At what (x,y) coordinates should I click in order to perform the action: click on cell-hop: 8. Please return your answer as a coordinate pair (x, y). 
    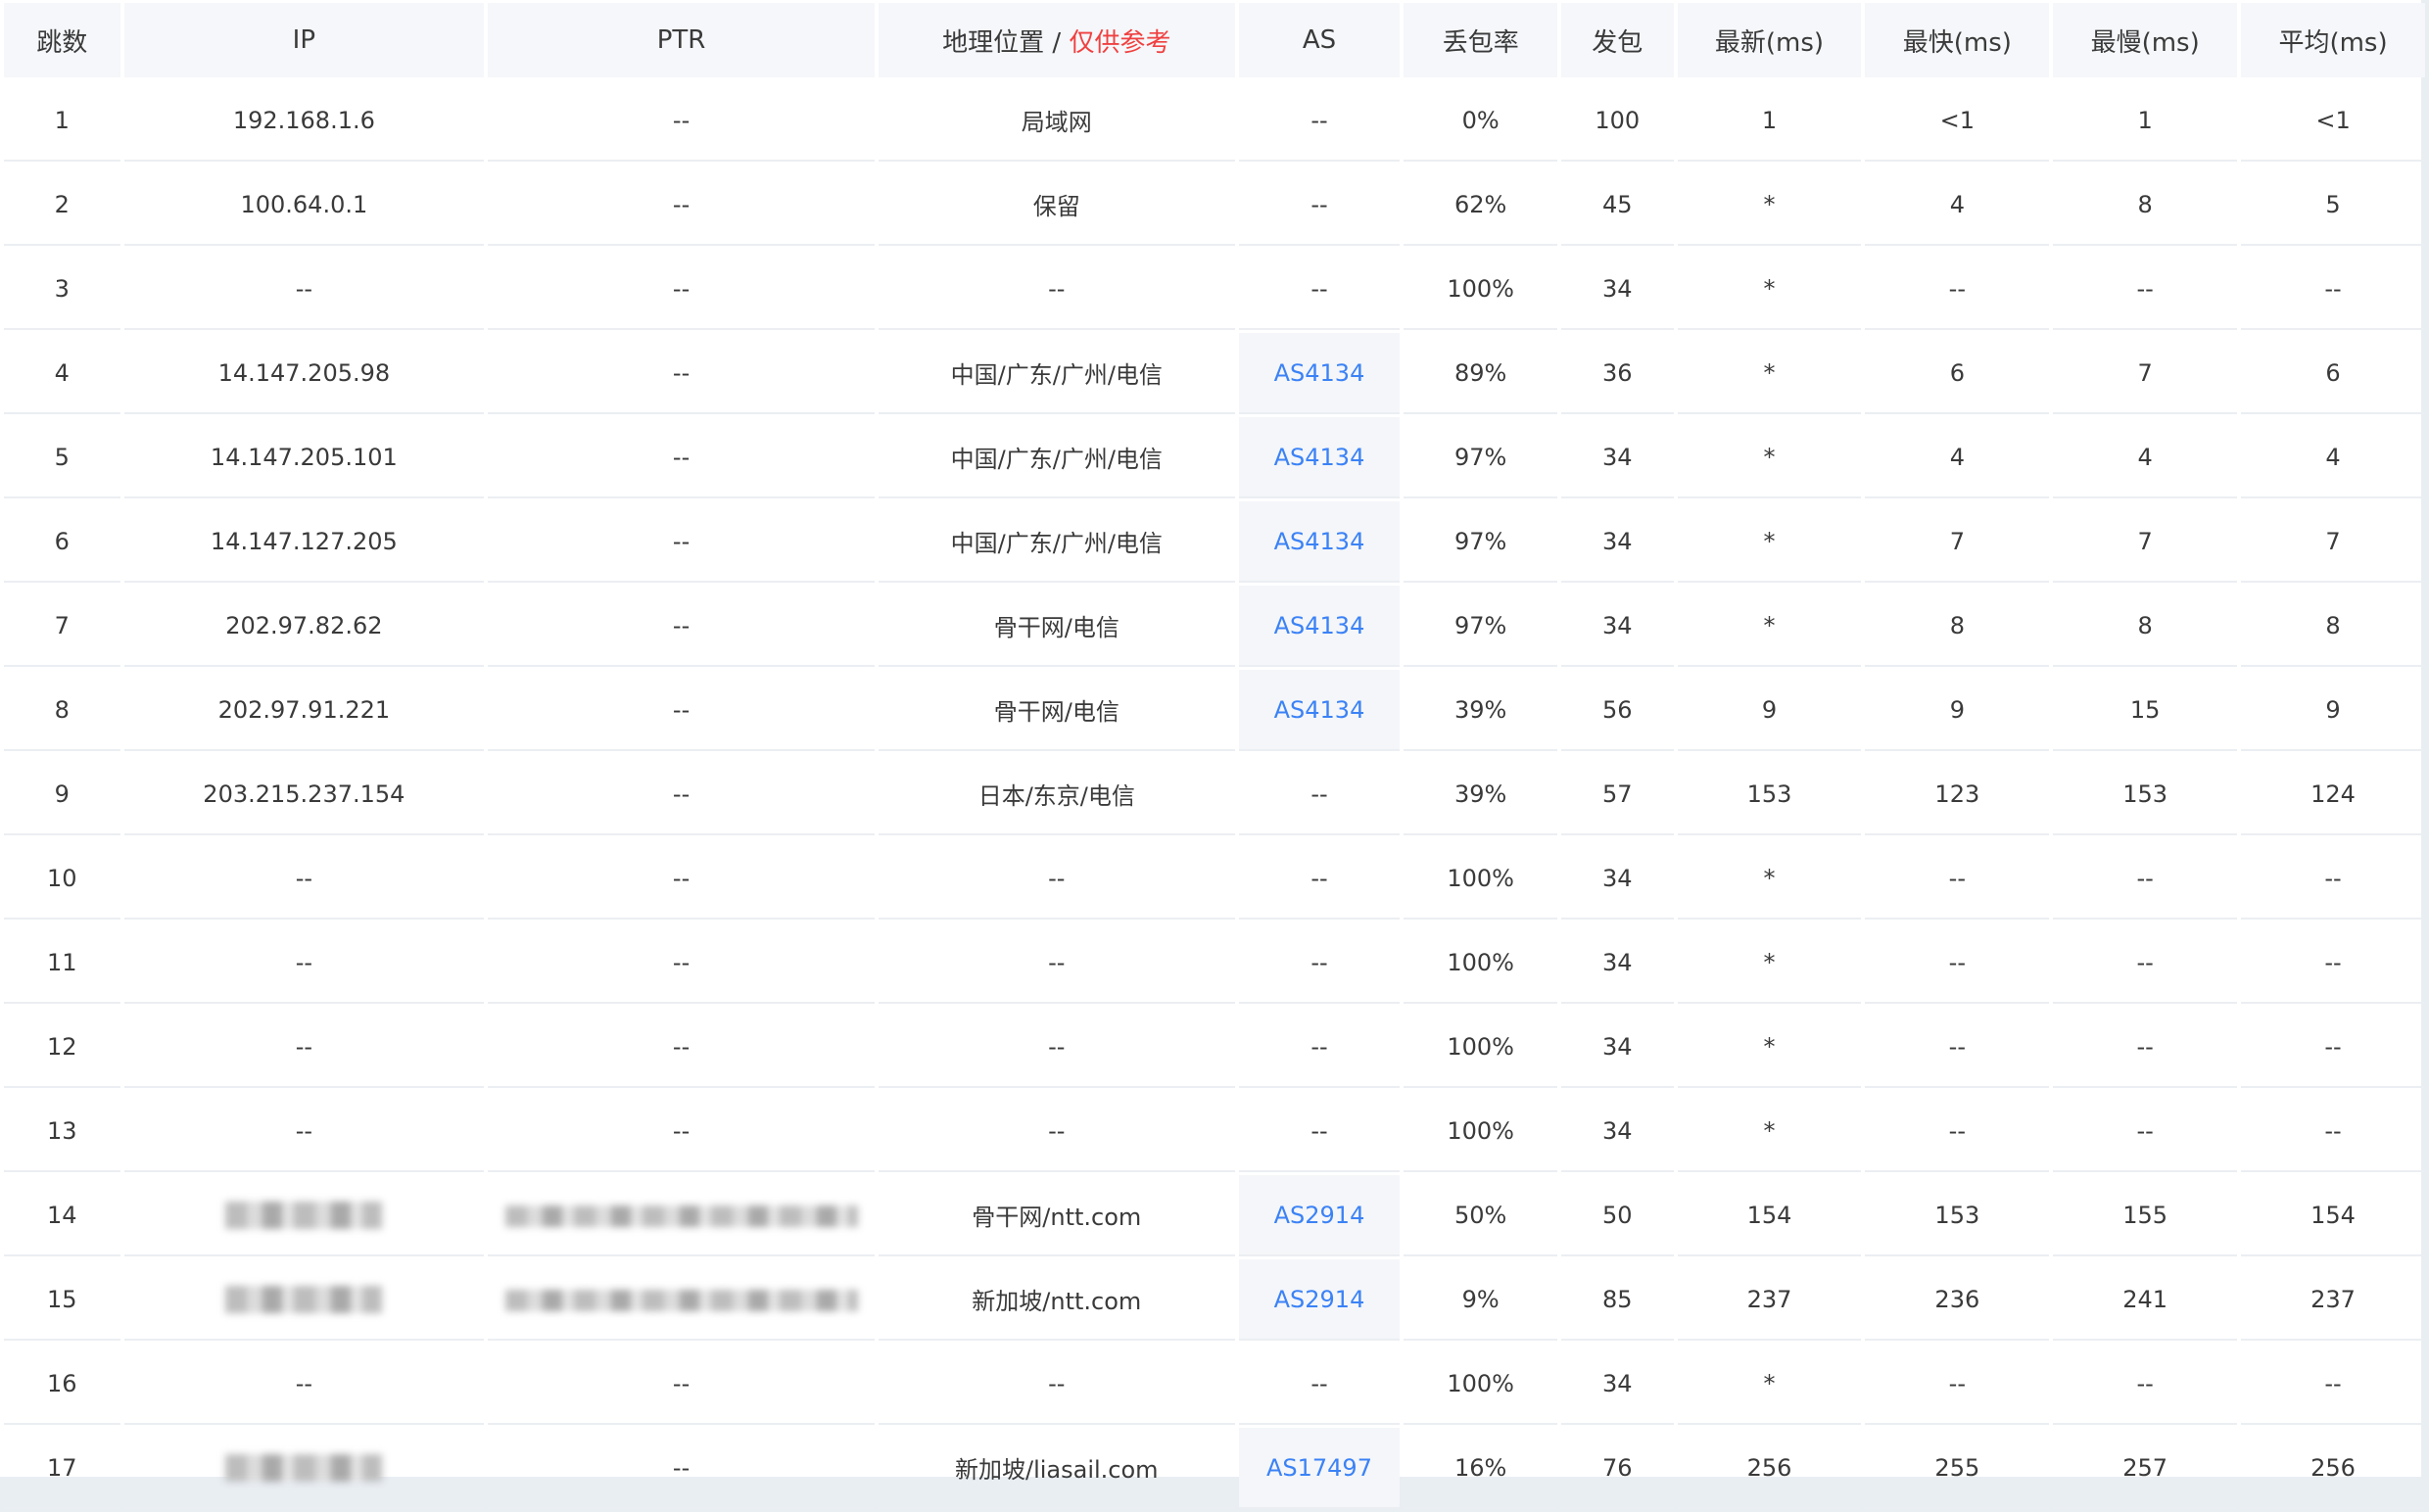
    Looking at the image, I should click on (62, 710).